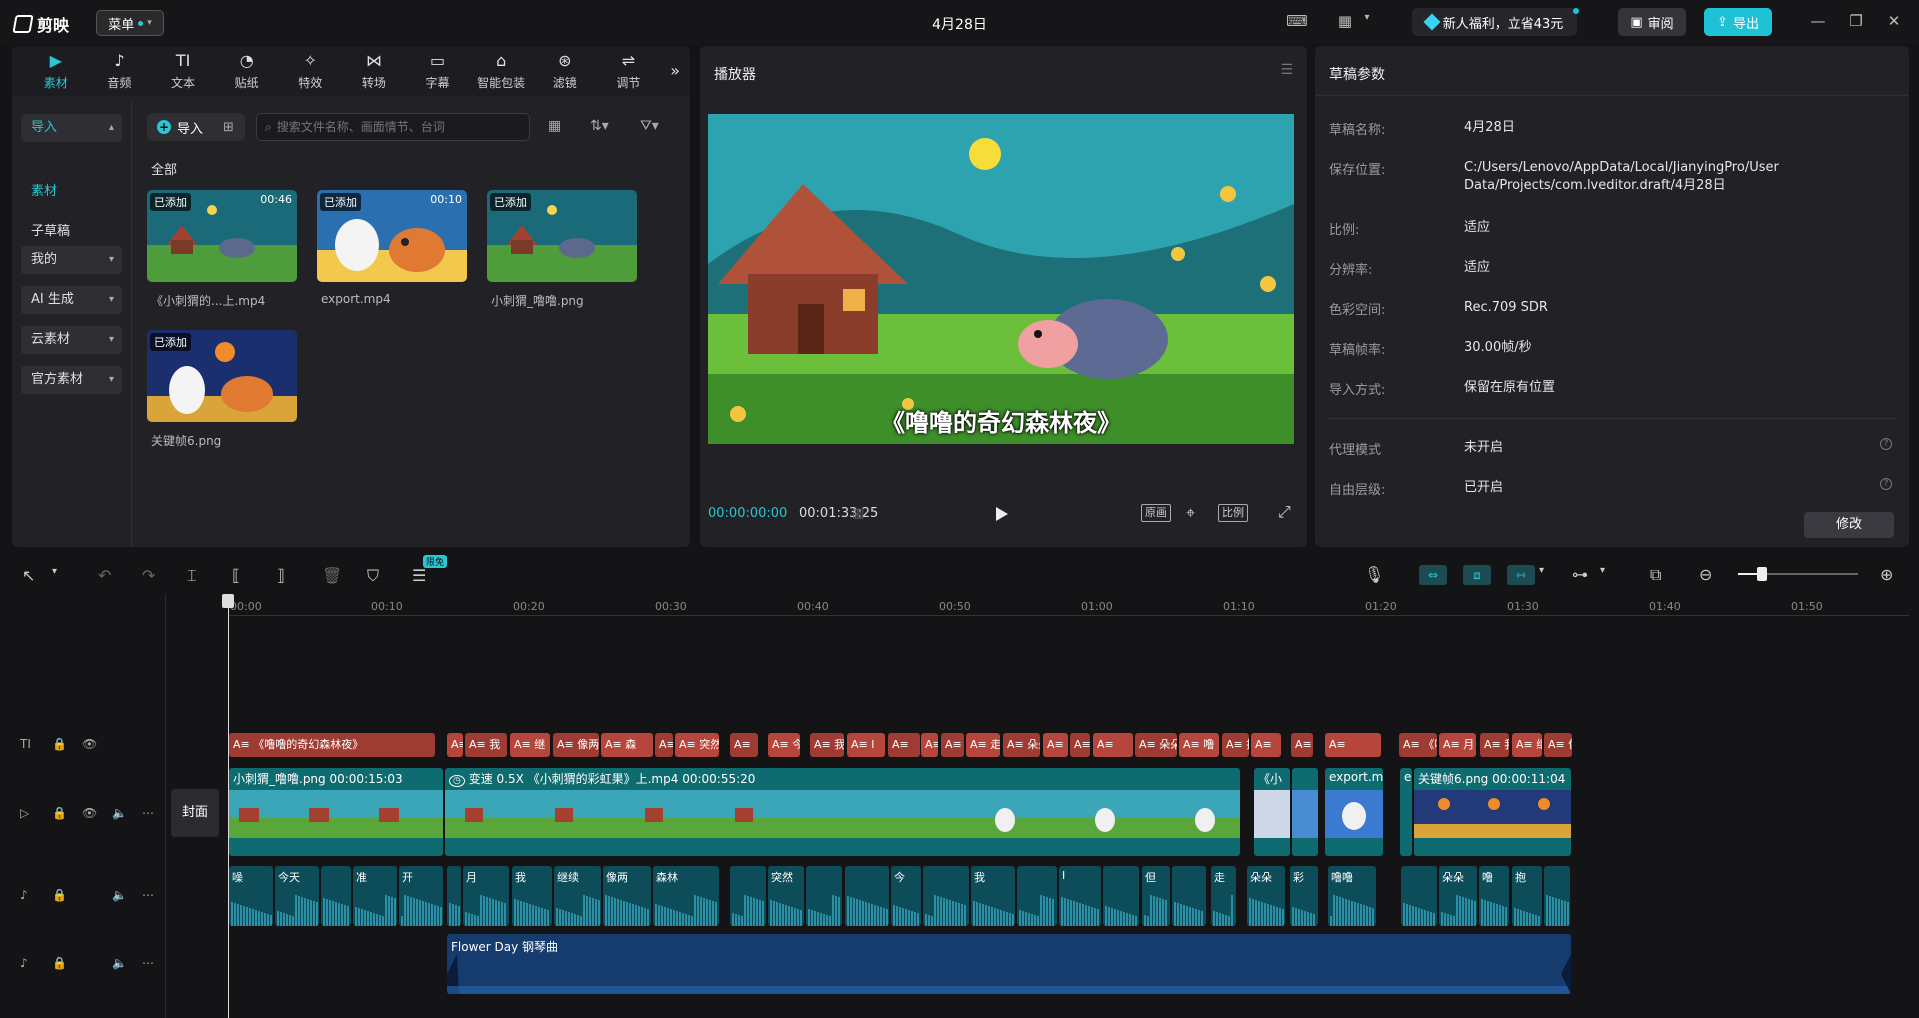  What do you see at coordinates (1527, 745) in the screenshot?
I see `text-clip: A≡ 继` at bounding box center [1527, 745].